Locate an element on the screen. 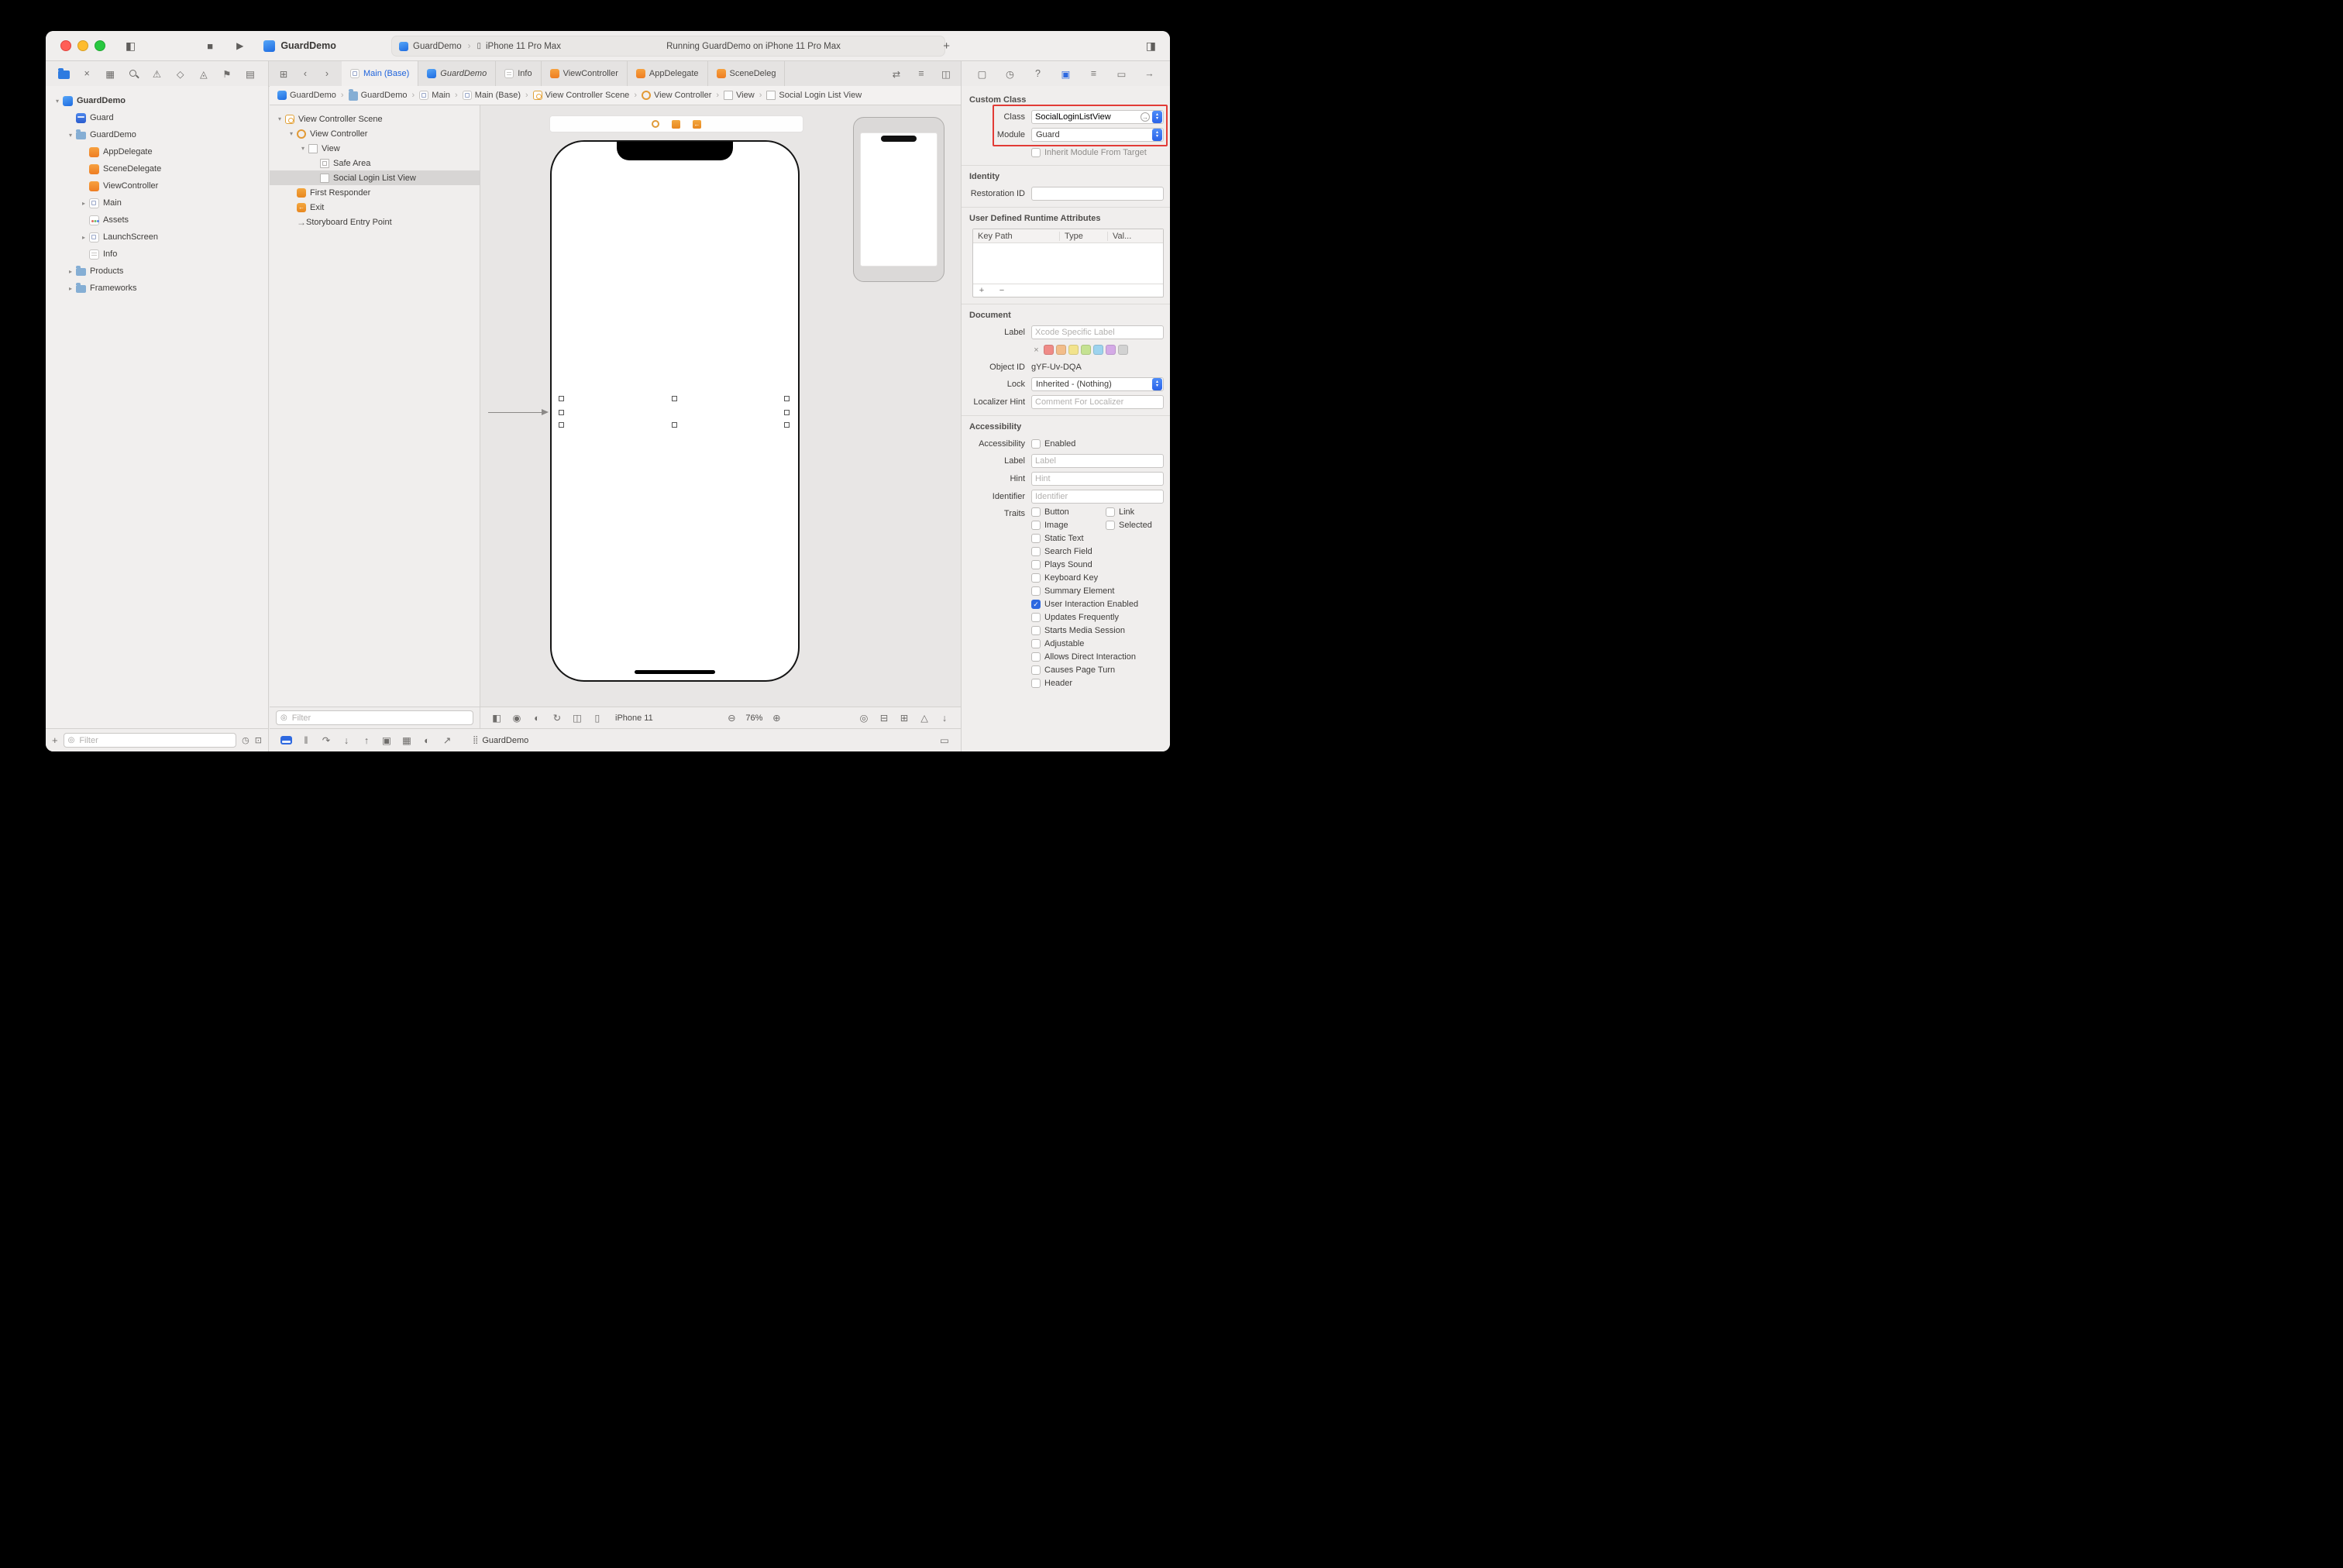 This screenshot has height=1568, width=2343. trait-causes-page-turn: Causes Page Turn is located at coordinates (1073, 670).